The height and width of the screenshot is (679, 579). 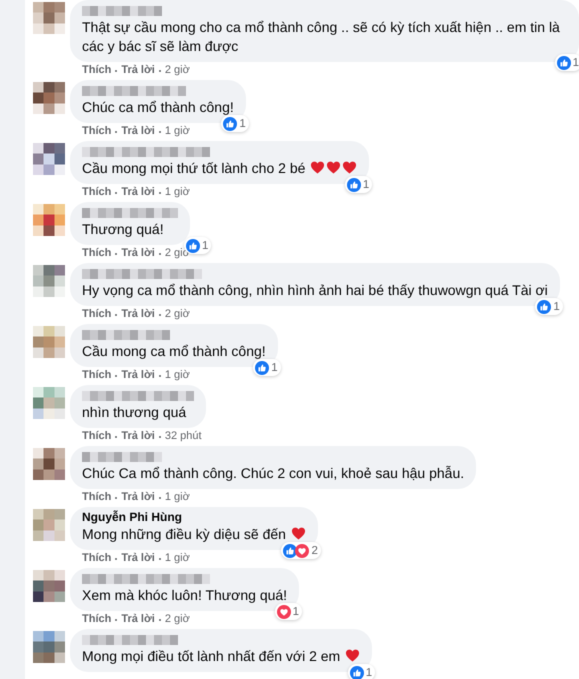 What do you see at coordinates (183, 436) in the screenshot?
I see `comment-time: 32 phút` at bounding box center [183, 436].